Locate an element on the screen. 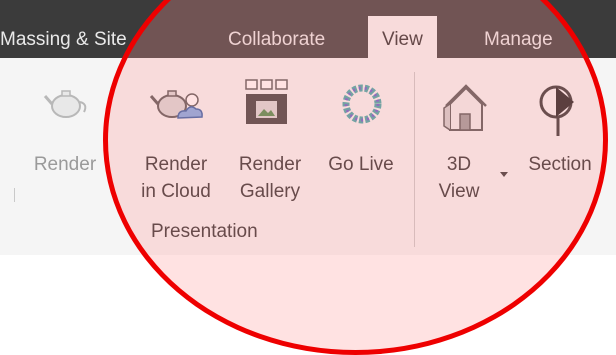 Image resolution: width=616 pixels, height=355 pixels. chevron-down-icon is located at coordinates (504, 174).